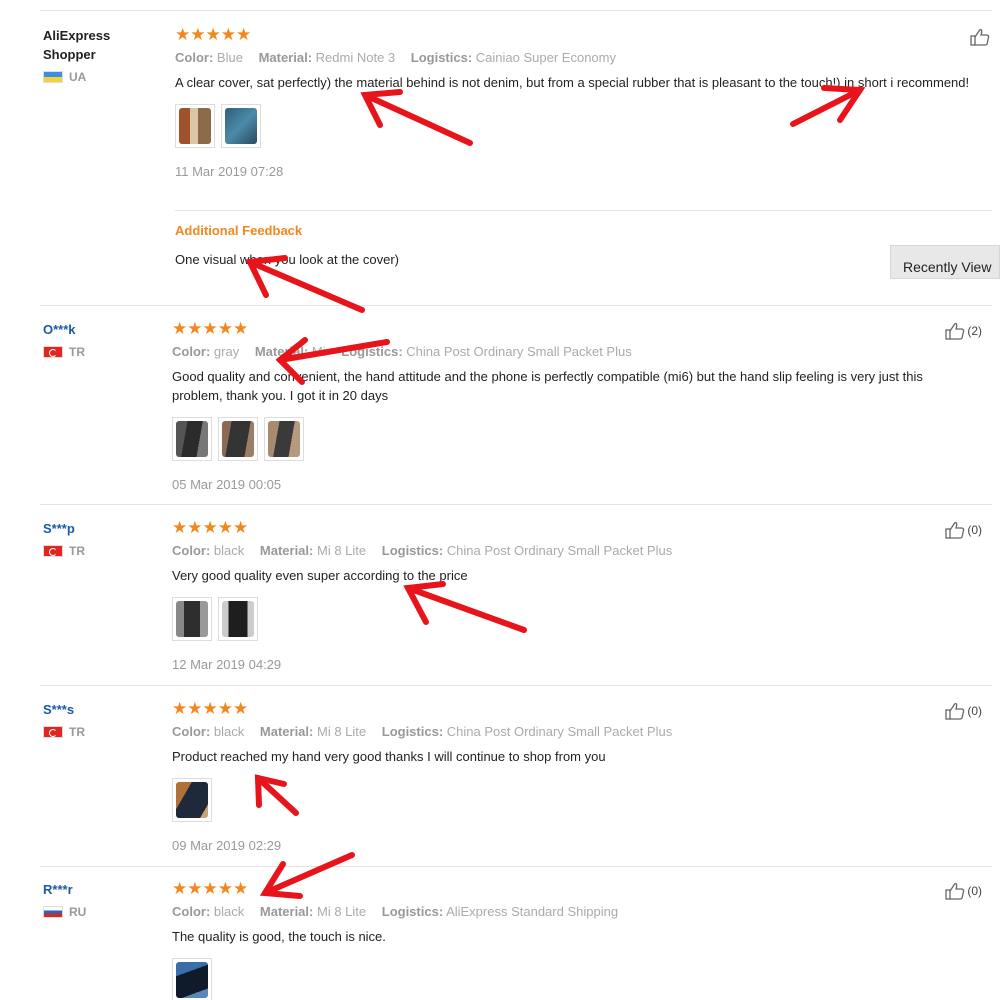 This screenshot has height=1000, width=1000. Describe the element at coordinates (78, 77) in the screenshot. I see `country-code: UA` at that location.